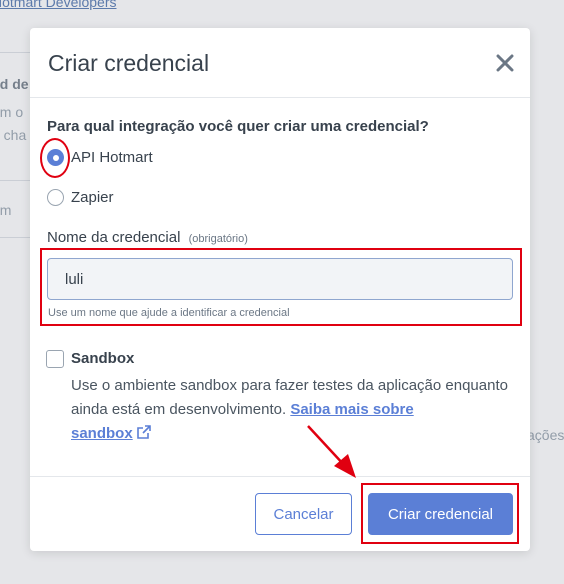 The width and height of the screenshot is (564, 584). I want to click on required-hint: (obrigatório), so click(218, 239).